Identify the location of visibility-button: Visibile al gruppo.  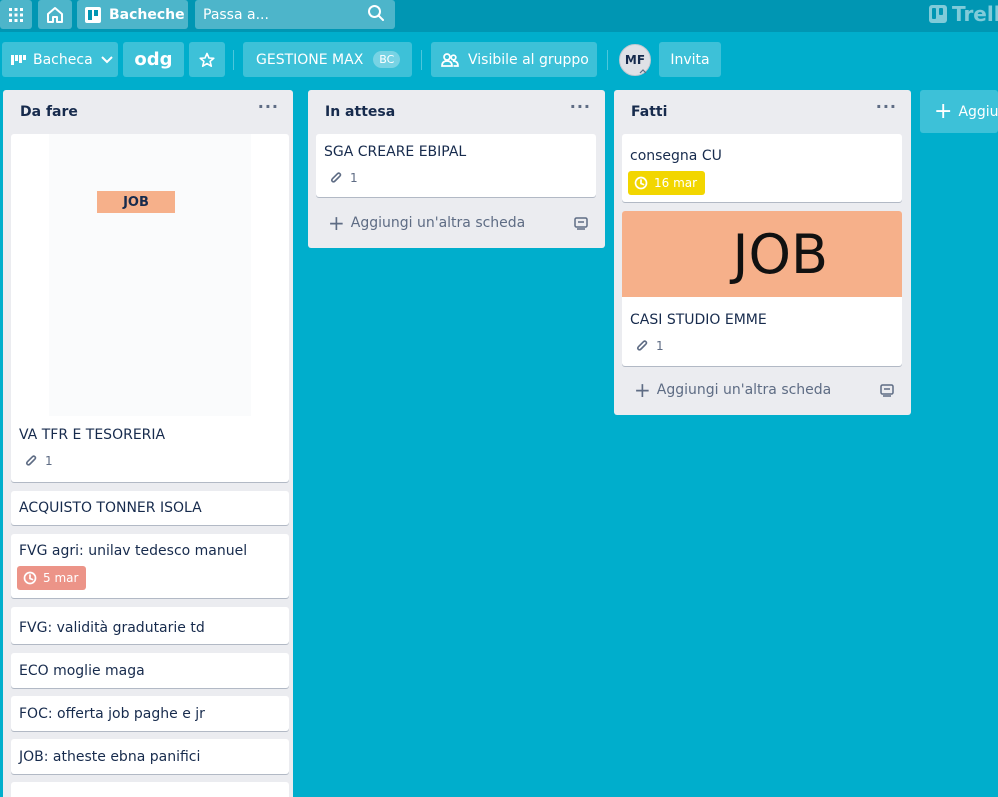
(514, 59).